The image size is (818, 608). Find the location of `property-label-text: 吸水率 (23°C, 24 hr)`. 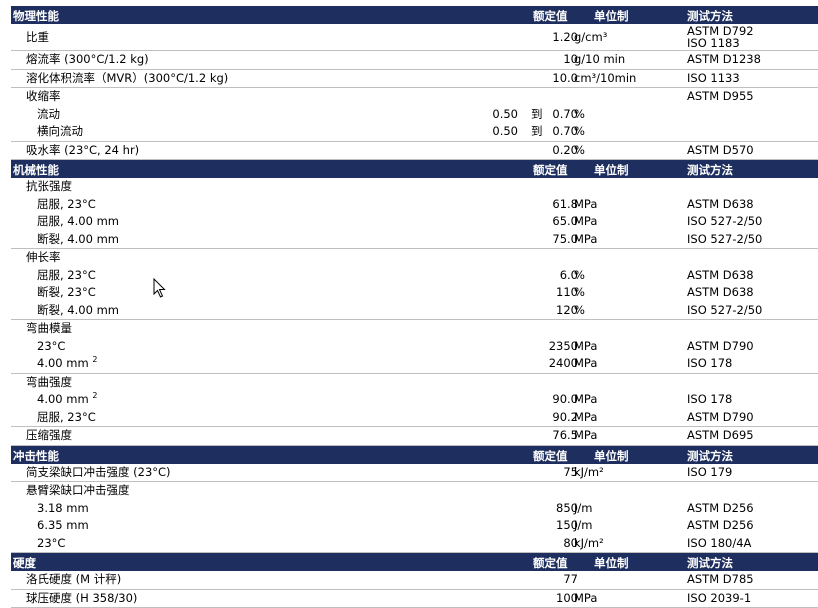

property-label-text: 吸水率 (23°C, 24 hr) is located at coordinates (82, 150).